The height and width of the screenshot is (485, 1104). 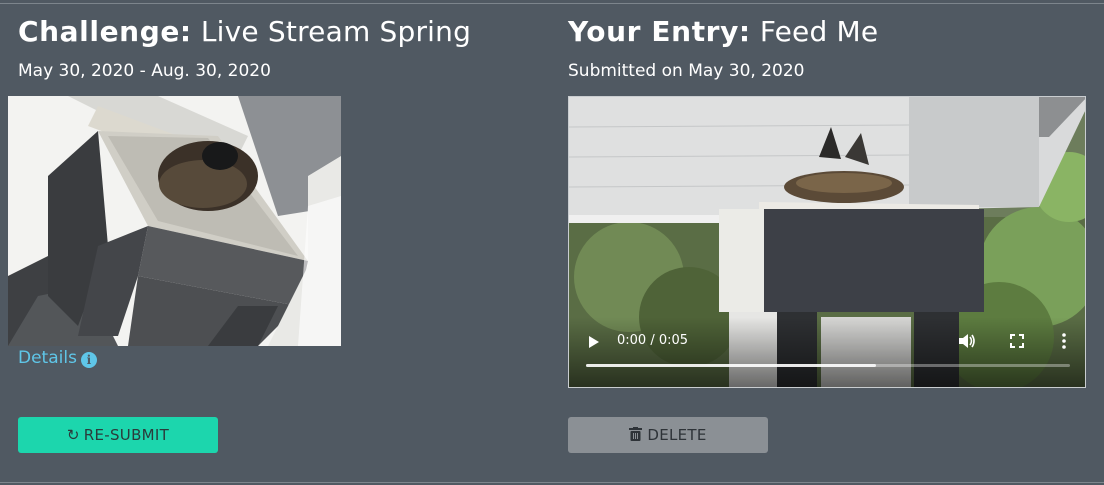 What do you see at coordinates (819, 31) in the screenshot?
I see `entry-title: Feed Me` at bounding box center [819, 31].